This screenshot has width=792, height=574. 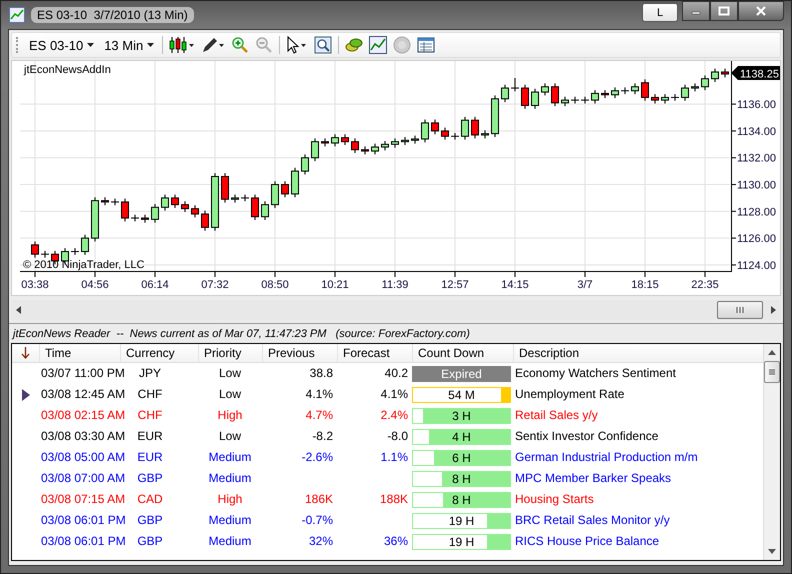 What do you see at coordinates (229, 436) in the screenshot?
I see `priority-cell: Low` at bounding box center [229, 436].